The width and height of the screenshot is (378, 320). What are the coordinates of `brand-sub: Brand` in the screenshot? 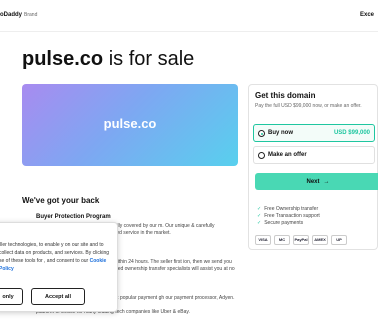 It's located at (31, 15).